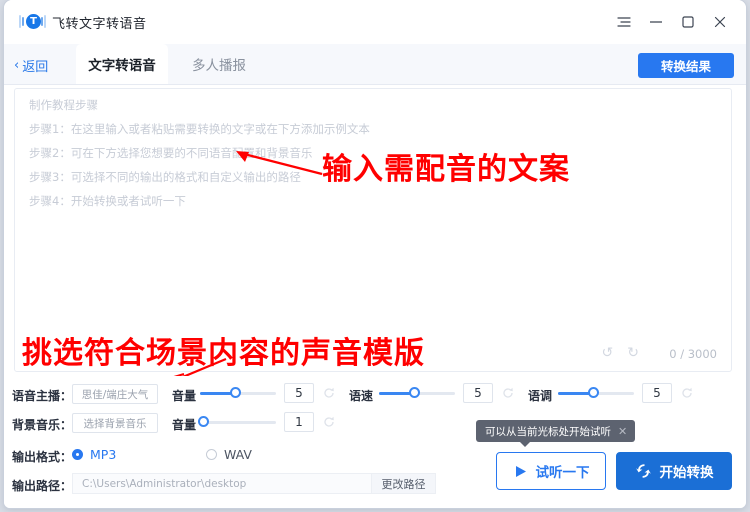  What do you see at coordinates (686, 393) in the screenshot?
I see `pitch-reset-icon` at bounding box center [686, 393].